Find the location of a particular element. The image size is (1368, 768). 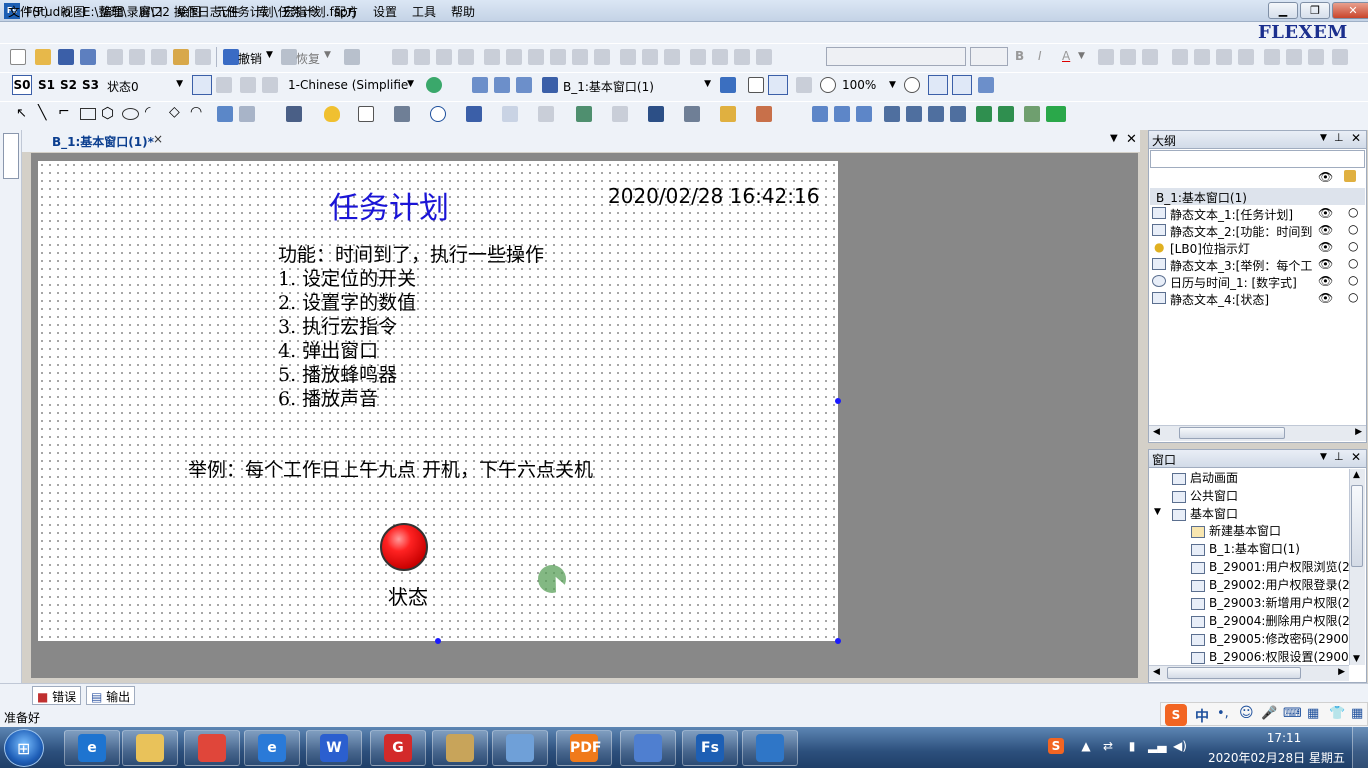

bar-graph-icon is located at coordinates (474, 114).